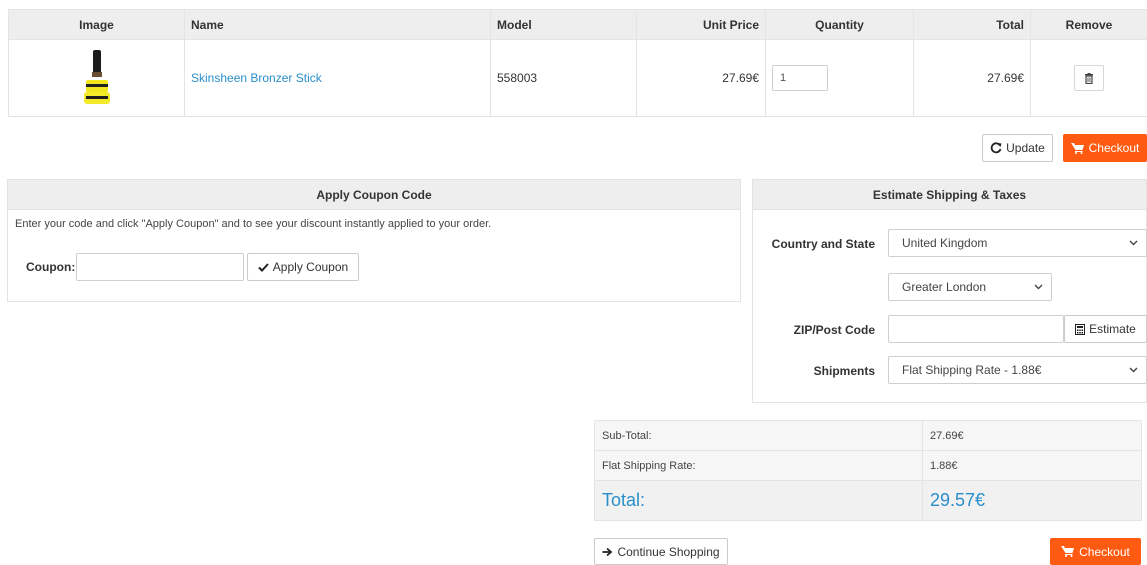  What do you see at coordinates (996, 148) in the screenshot?
I see `refresh-icon` at bounding box center [996, 148].